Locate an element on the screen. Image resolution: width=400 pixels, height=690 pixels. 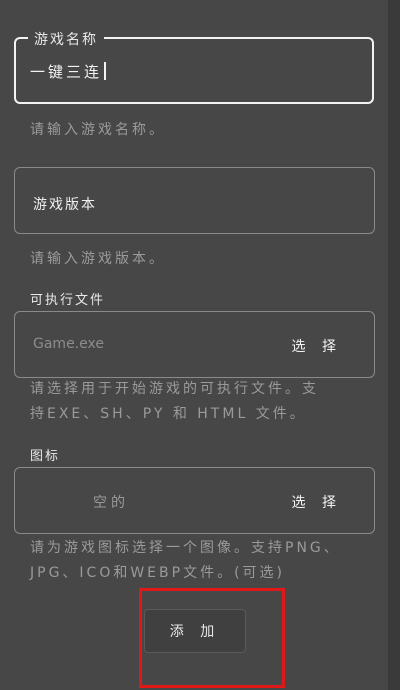
game-name-input: 一键三连 is located at coordinates (68, 71).